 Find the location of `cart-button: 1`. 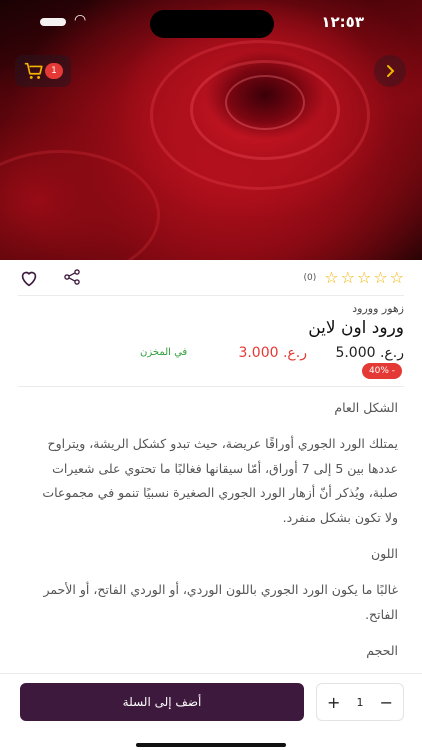

cart-button: 1 is located at coordinates (43, 71).